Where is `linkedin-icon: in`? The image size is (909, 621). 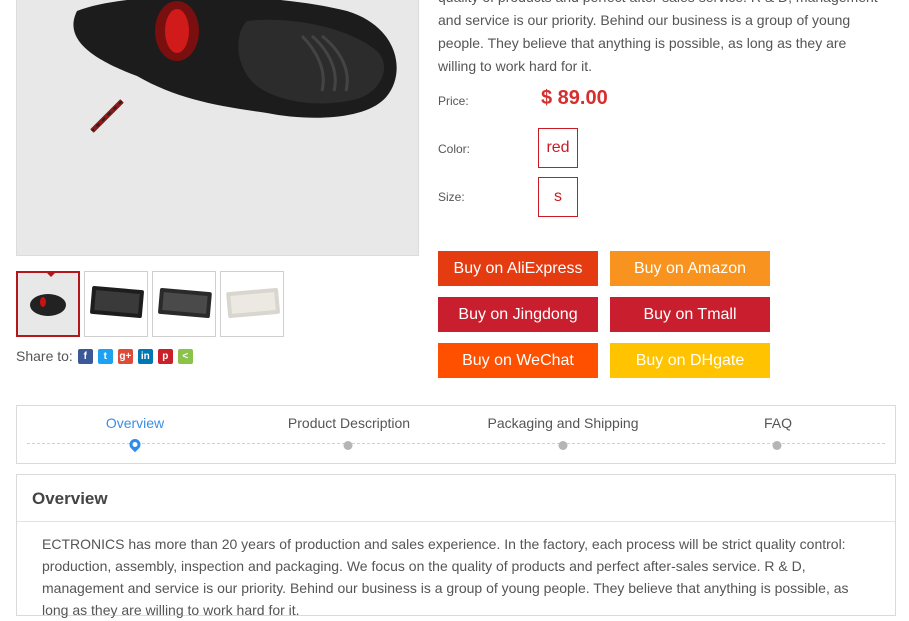
linkedin-icon: in is located at coordinates (145, 356).